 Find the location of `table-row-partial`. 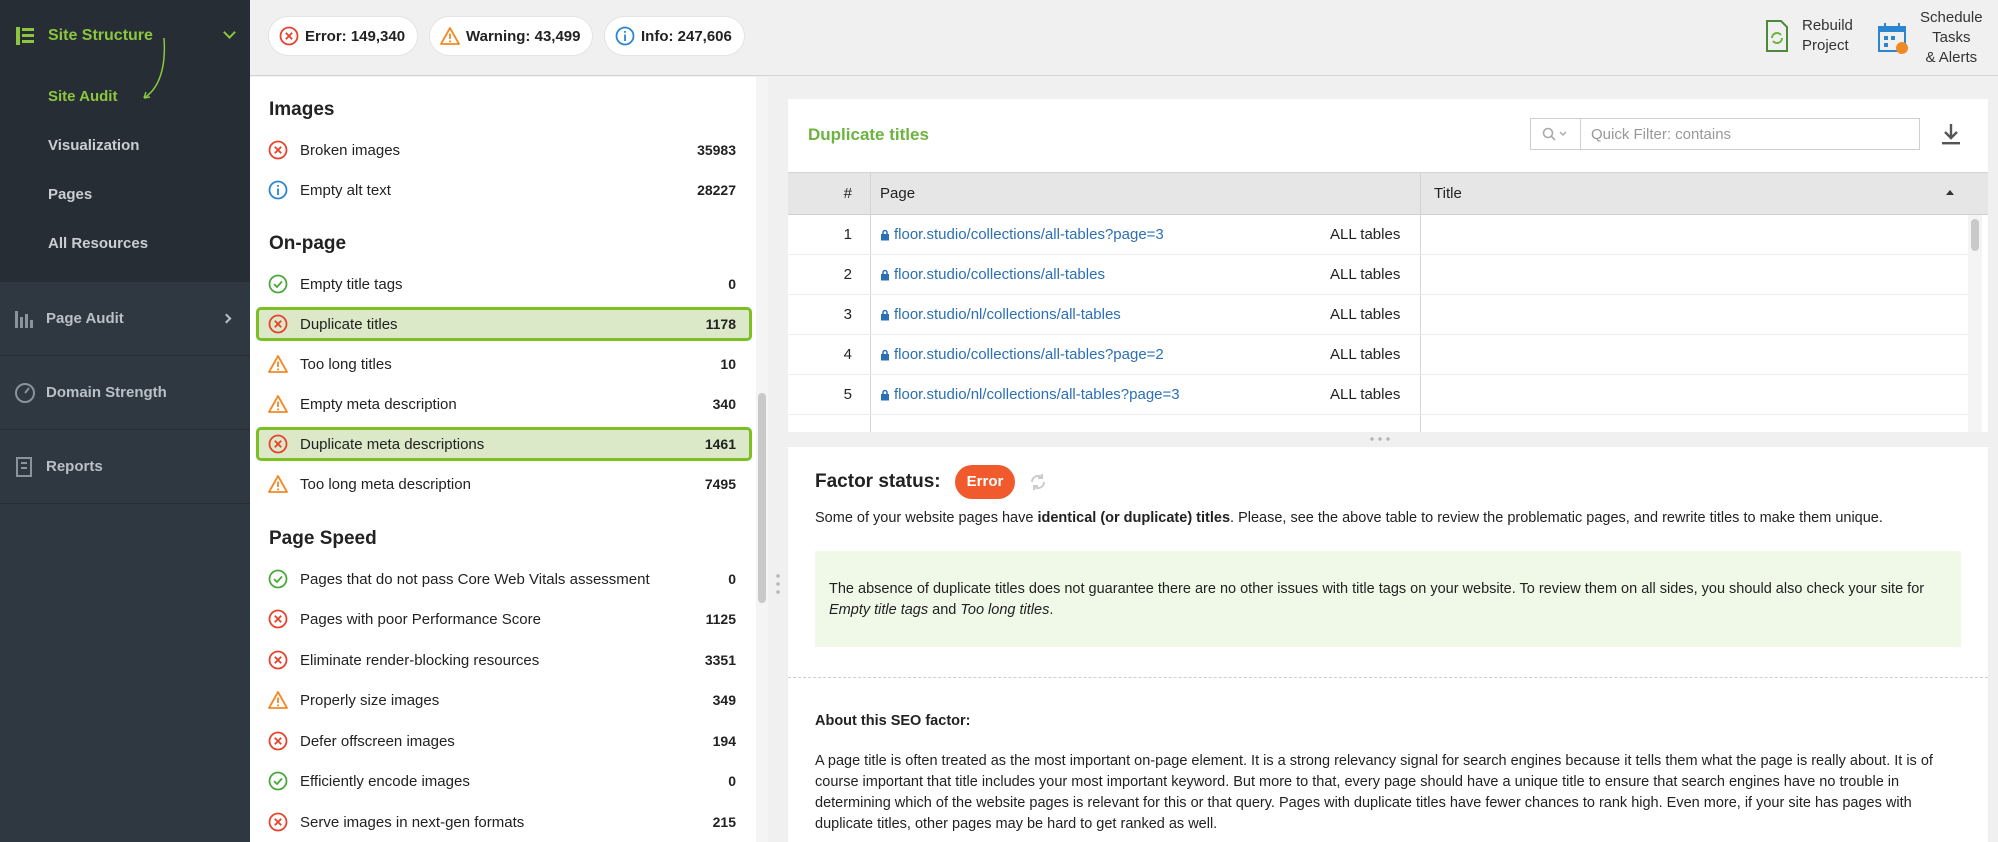

table-row-partial is located at coordinates (1378, 423).